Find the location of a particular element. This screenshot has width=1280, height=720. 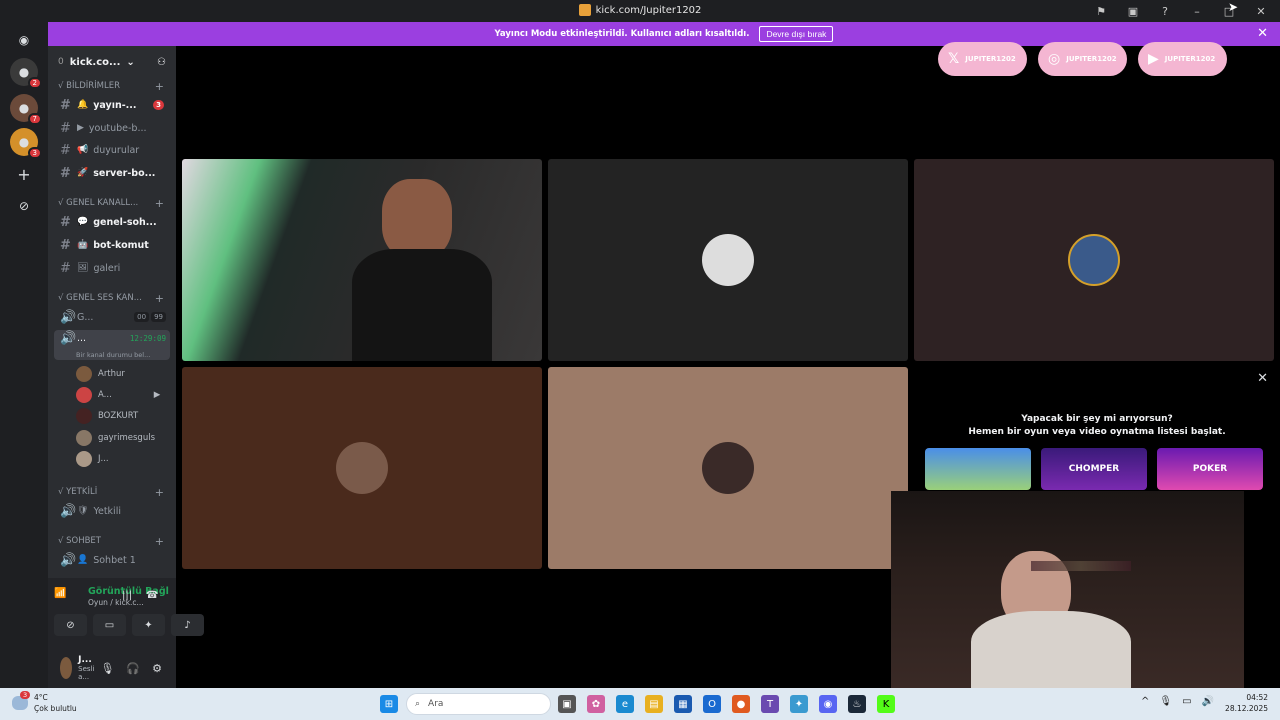

minimize-icon: – is located at coordinates (1197, 11).